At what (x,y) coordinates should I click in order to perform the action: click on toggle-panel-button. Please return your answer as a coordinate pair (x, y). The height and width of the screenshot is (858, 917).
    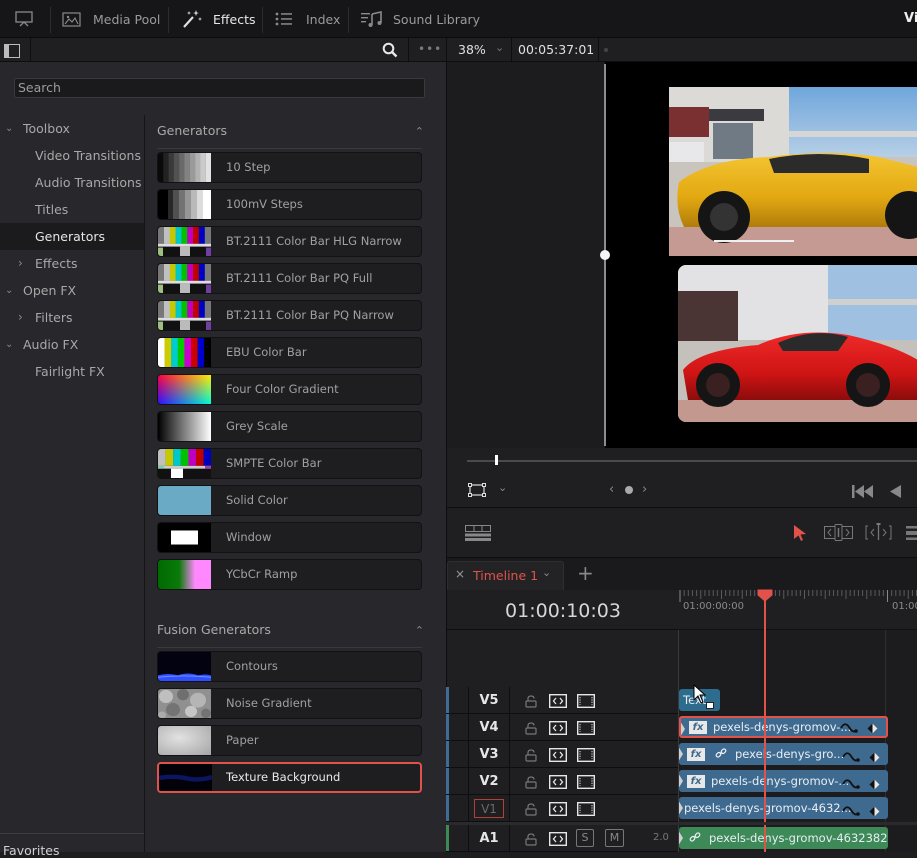
    Looking at the image, I should click on (24, 19).